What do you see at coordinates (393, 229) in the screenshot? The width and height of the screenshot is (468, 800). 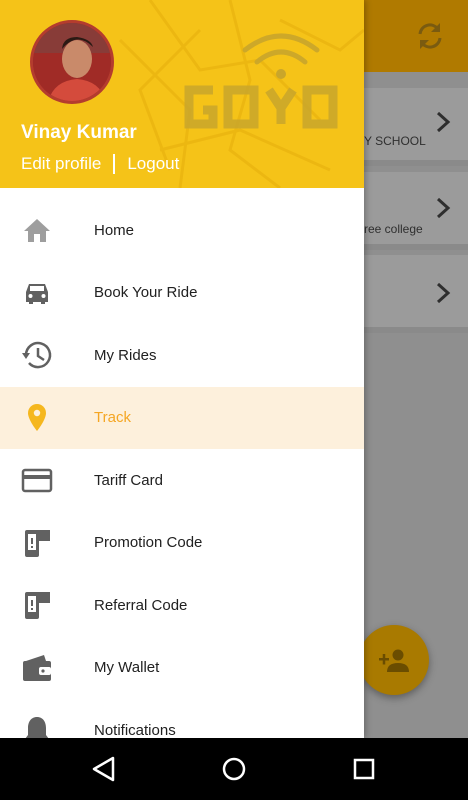 I see `background-row-text: ree college` at bounding box center [393, 229].